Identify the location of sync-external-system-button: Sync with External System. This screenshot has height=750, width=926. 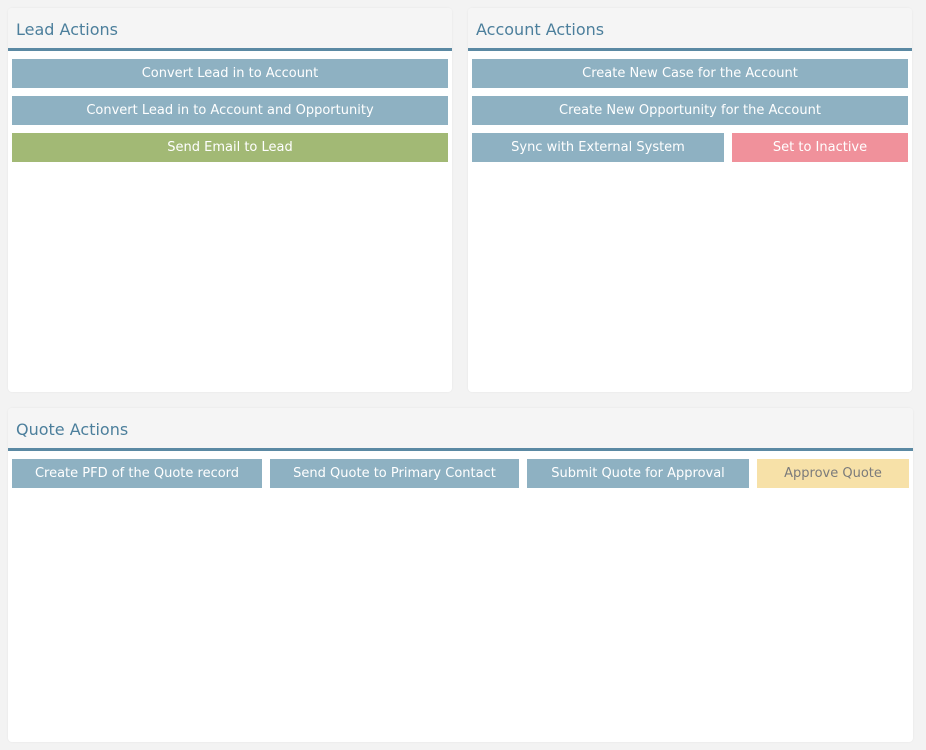
(598, 147).